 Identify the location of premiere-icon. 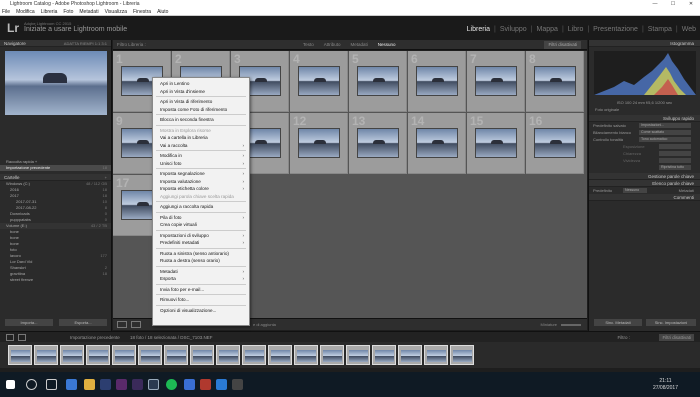
(121, 384).